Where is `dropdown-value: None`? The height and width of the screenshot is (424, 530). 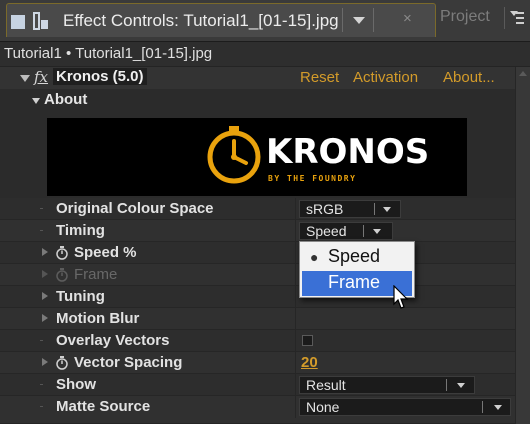
dropdown-value: None is located at coordinates (323, 407).